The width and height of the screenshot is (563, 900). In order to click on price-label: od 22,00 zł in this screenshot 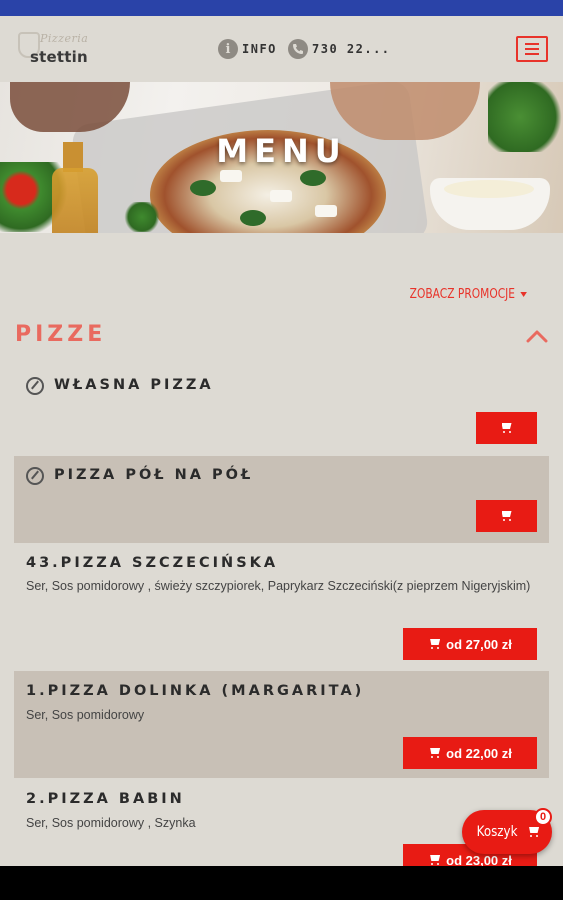, I will do `click(479, 753)`.